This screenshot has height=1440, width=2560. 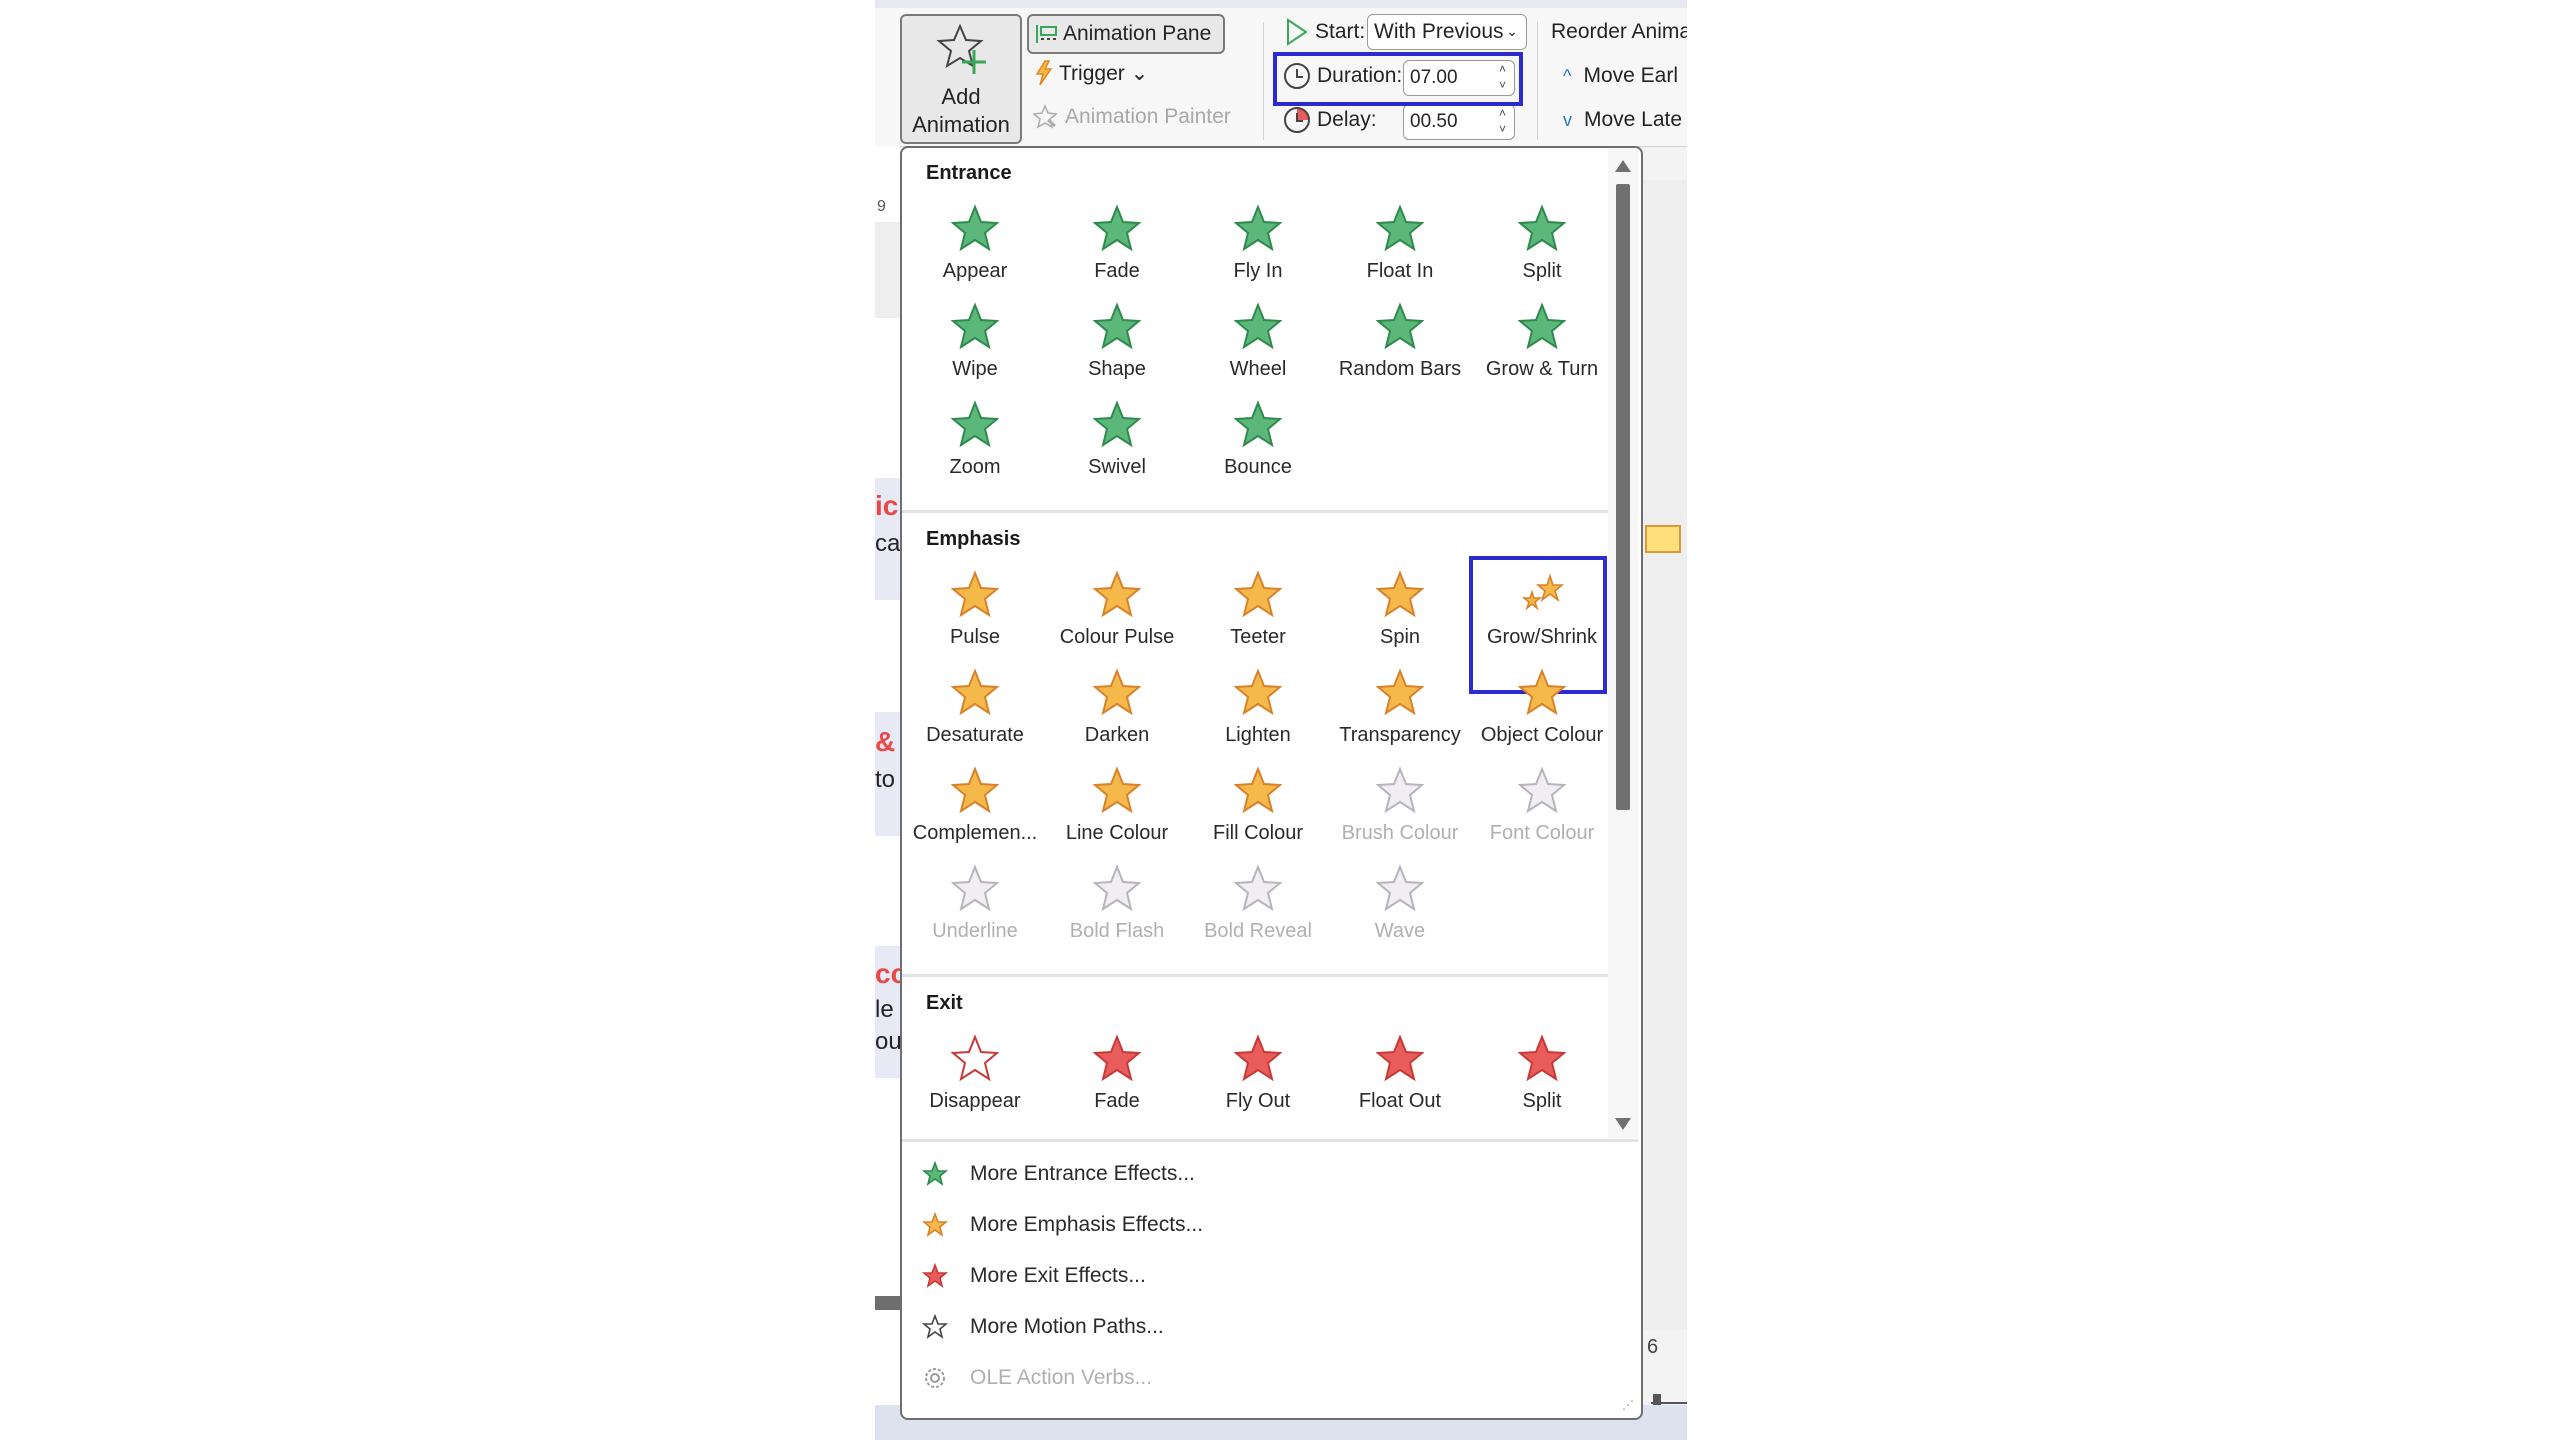 What do you see at coordinates (1263, 81) in the screenshot?
I see `ribbon-separator` at bounding box center [1263, 81].